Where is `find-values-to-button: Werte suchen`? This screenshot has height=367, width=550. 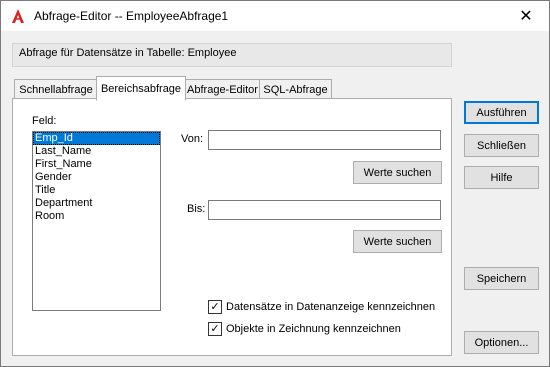
find-values-to-button: Werte suchen is located at coordinates (397, 241).